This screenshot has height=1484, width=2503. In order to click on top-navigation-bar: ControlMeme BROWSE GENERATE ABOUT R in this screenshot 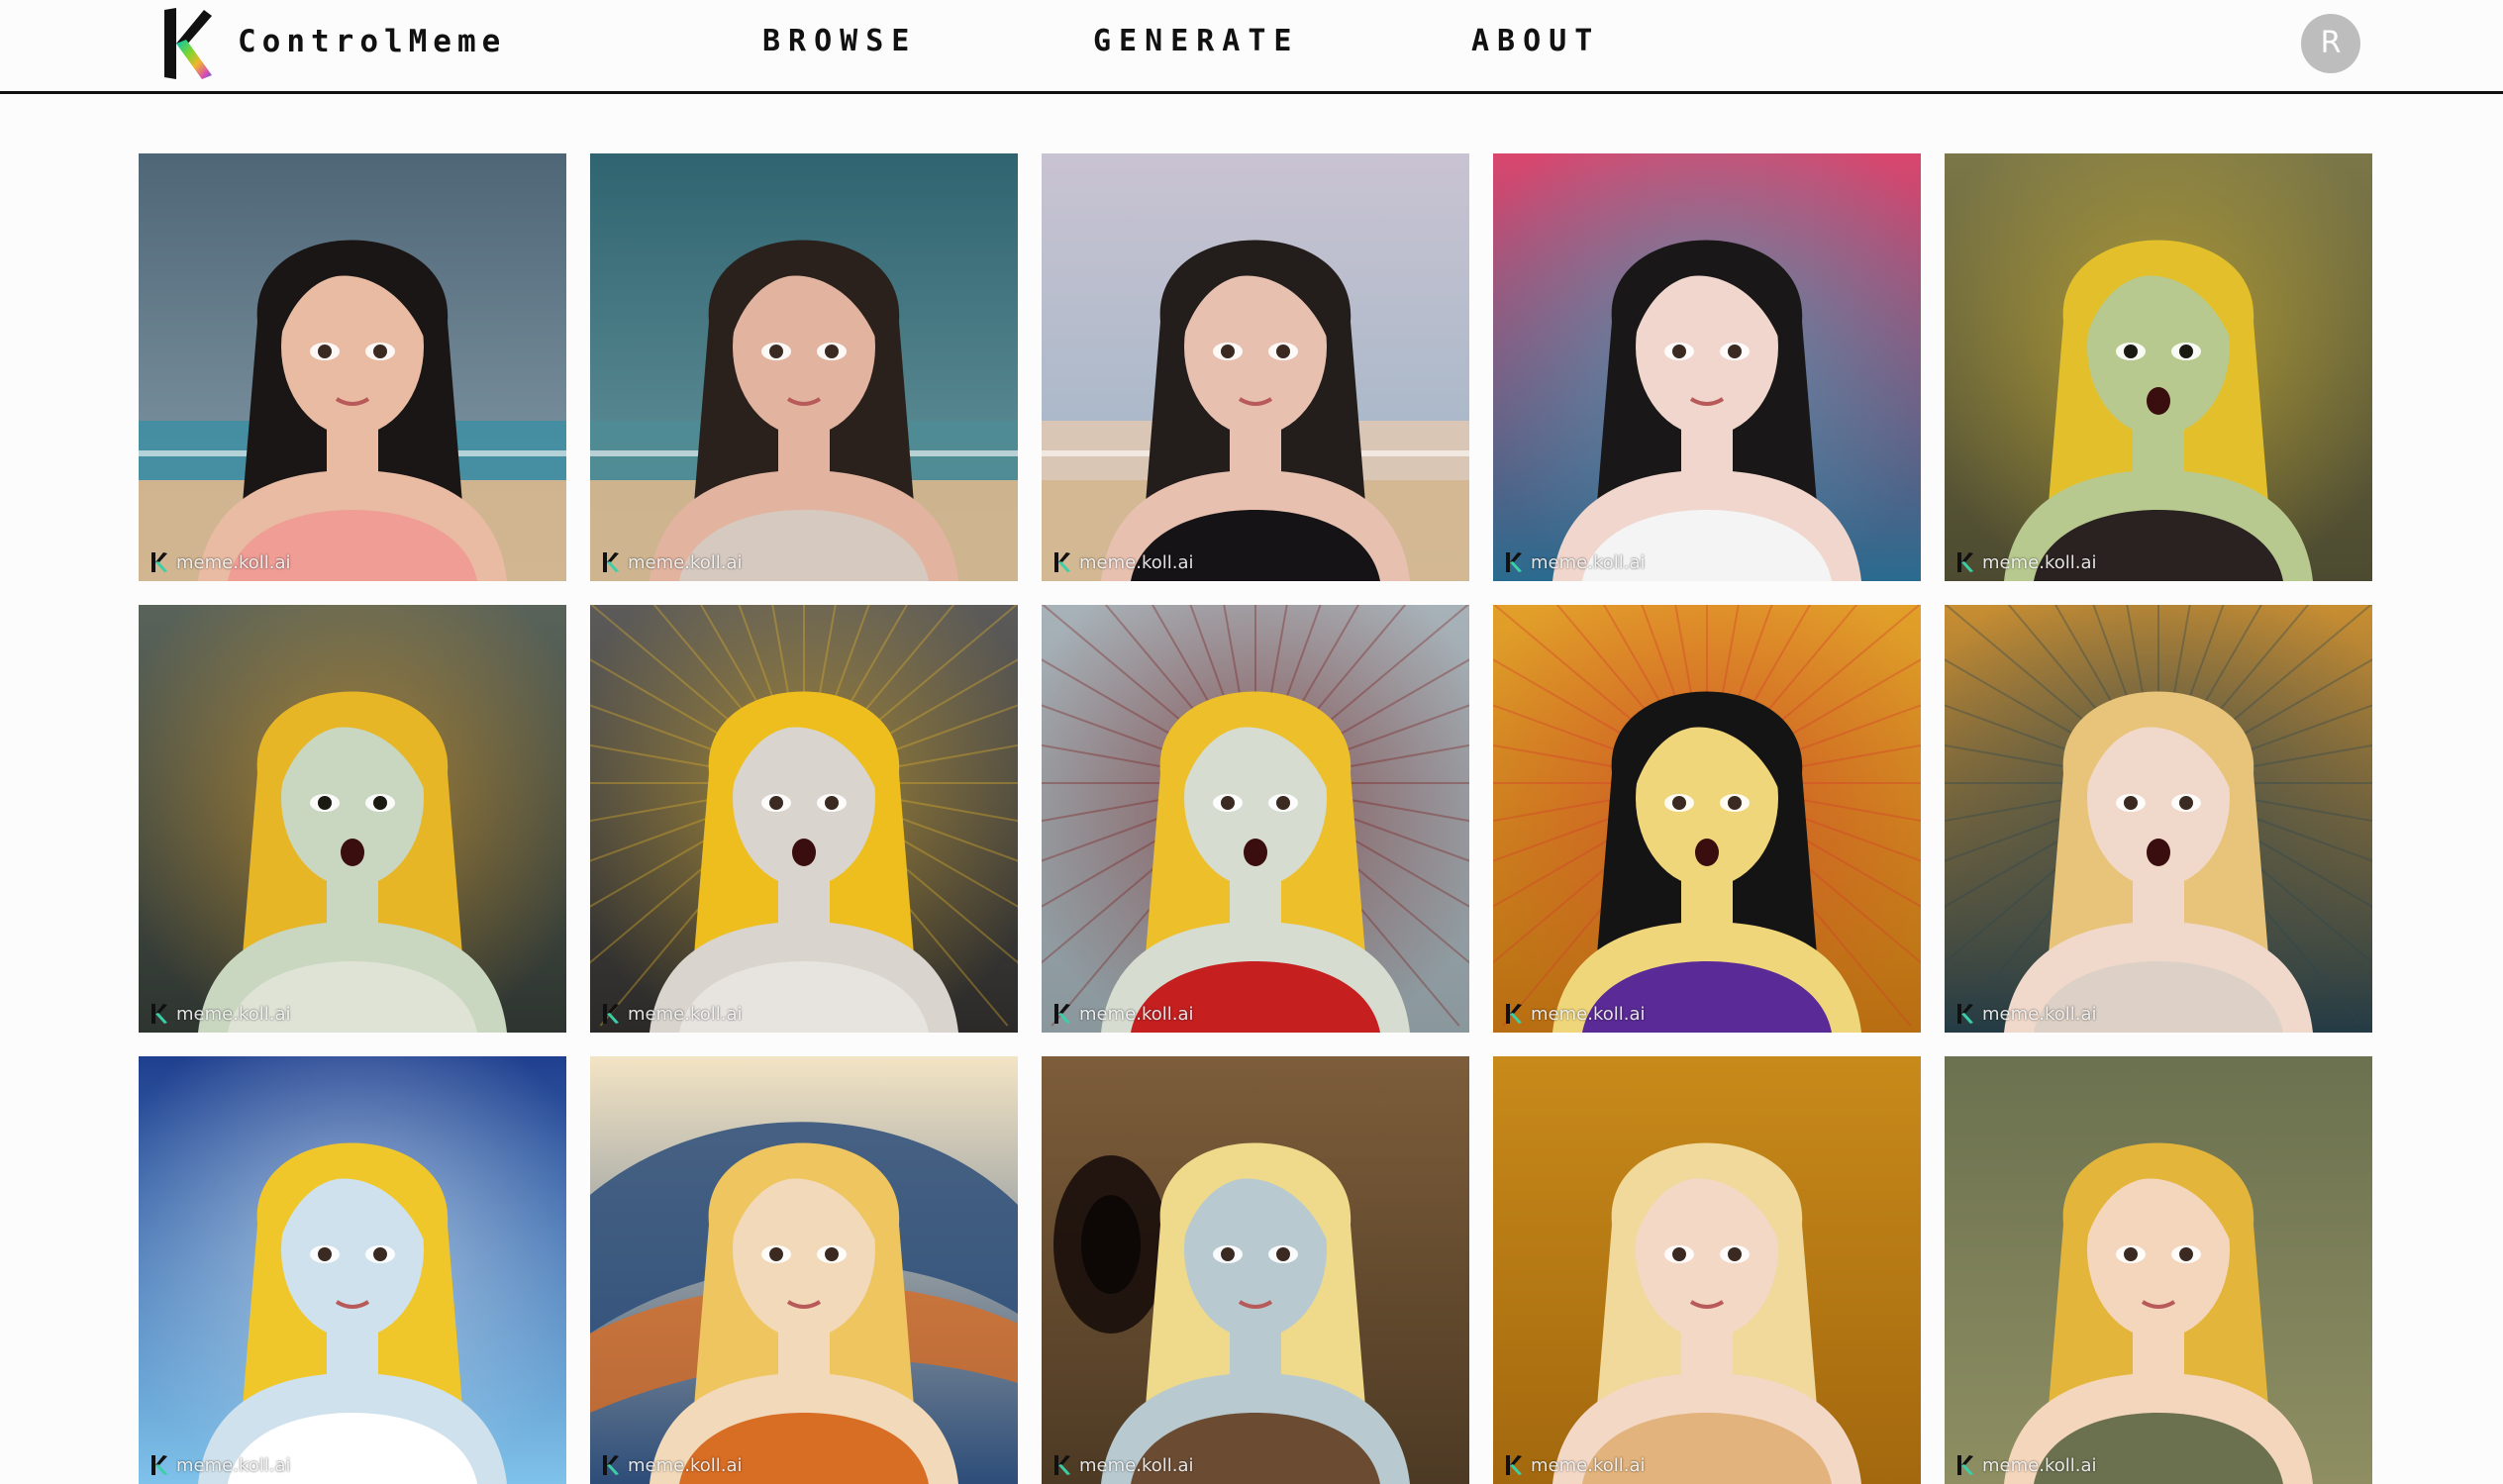, I will do `click(1251, 47)`.